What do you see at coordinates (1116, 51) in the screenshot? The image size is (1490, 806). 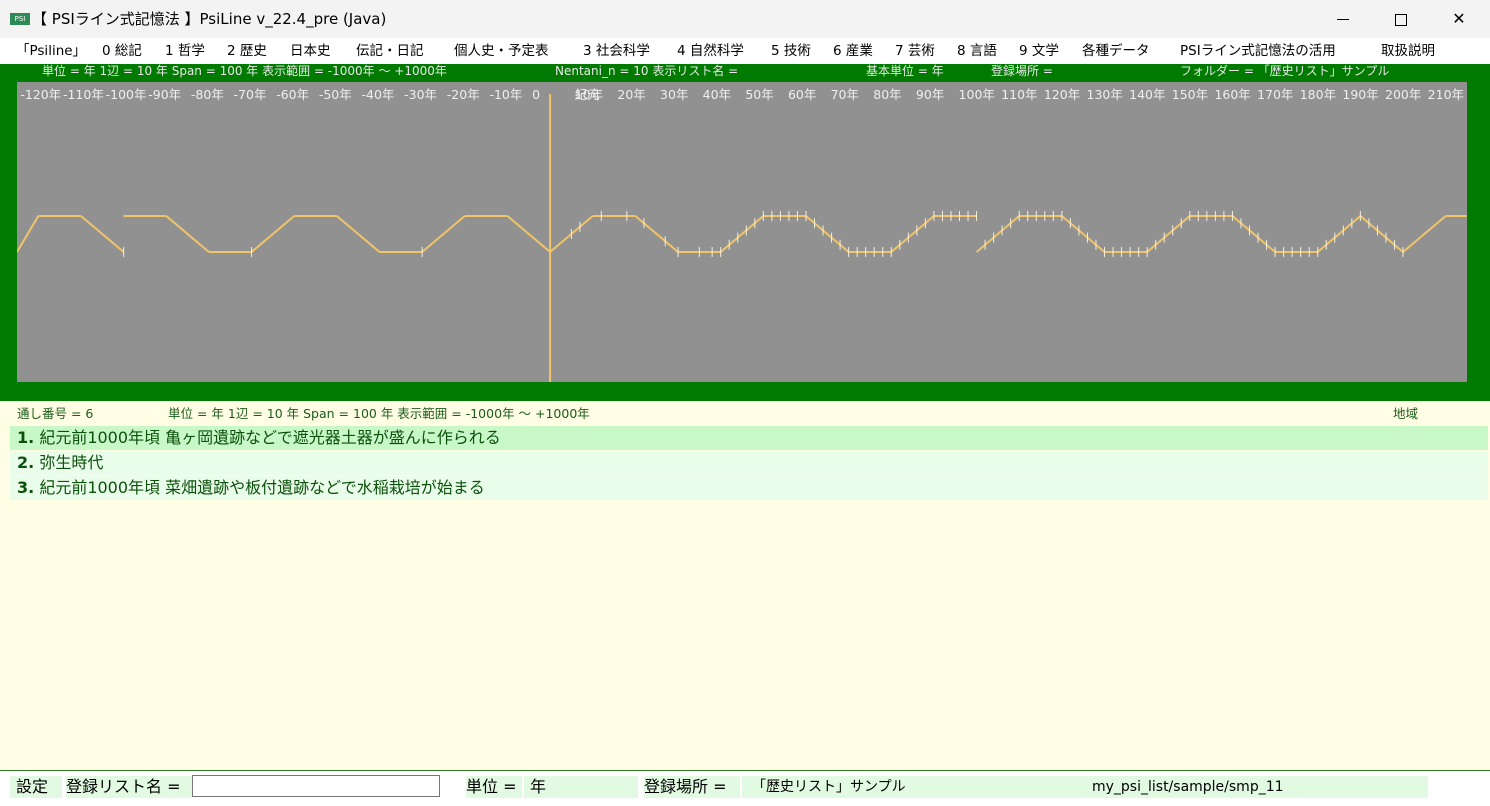 I see `menu-data: 各種データ` at bounding box center [1116, 51].